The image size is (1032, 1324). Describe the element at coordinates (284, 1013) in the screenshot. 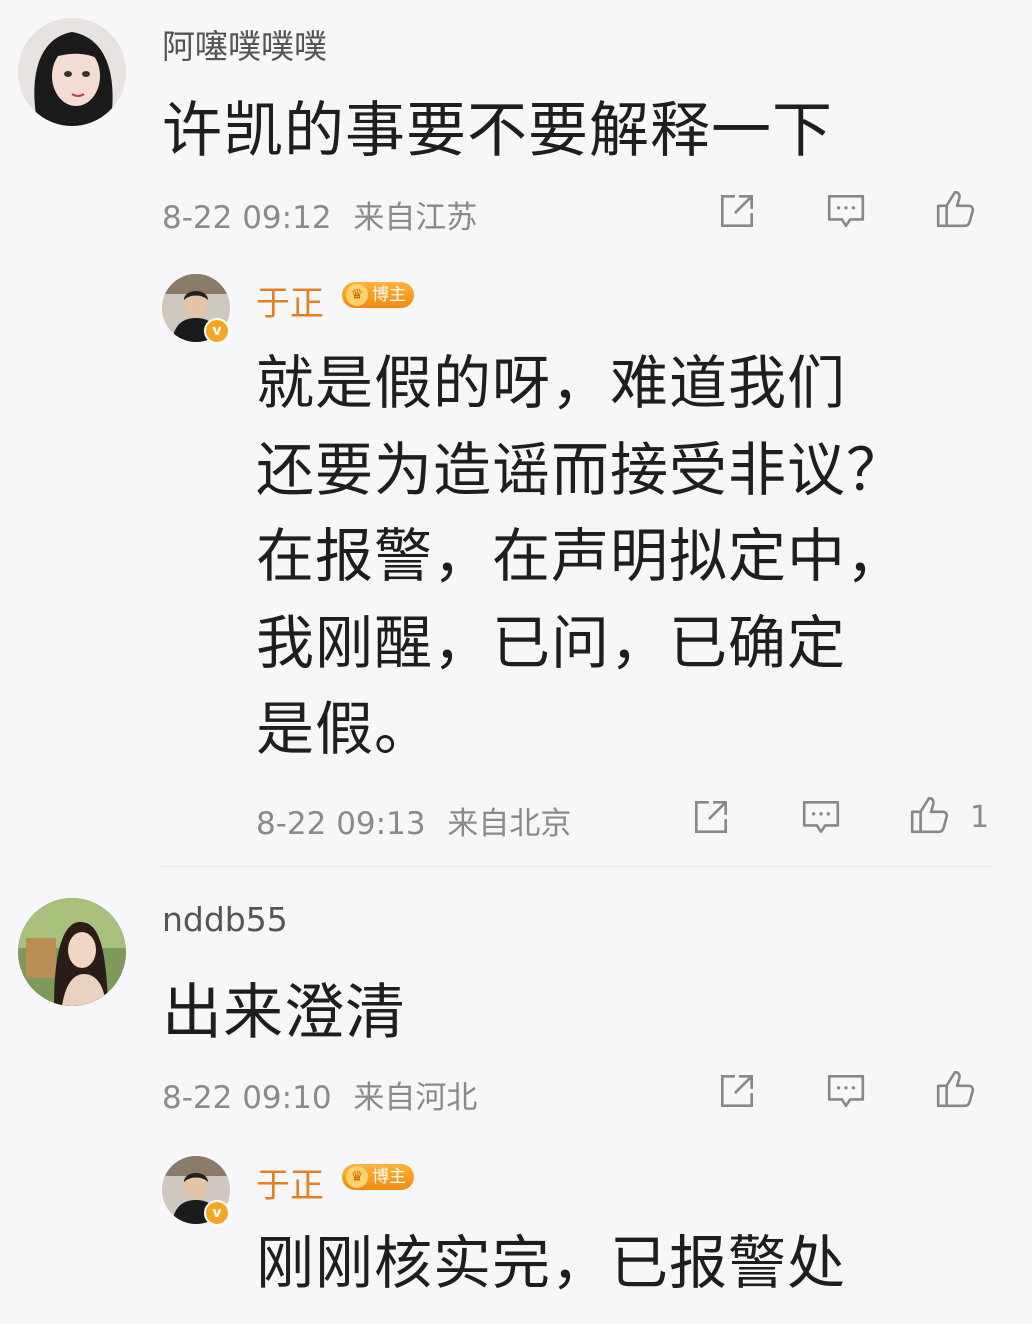

I see `comment-text: 出来澄清` at that location.